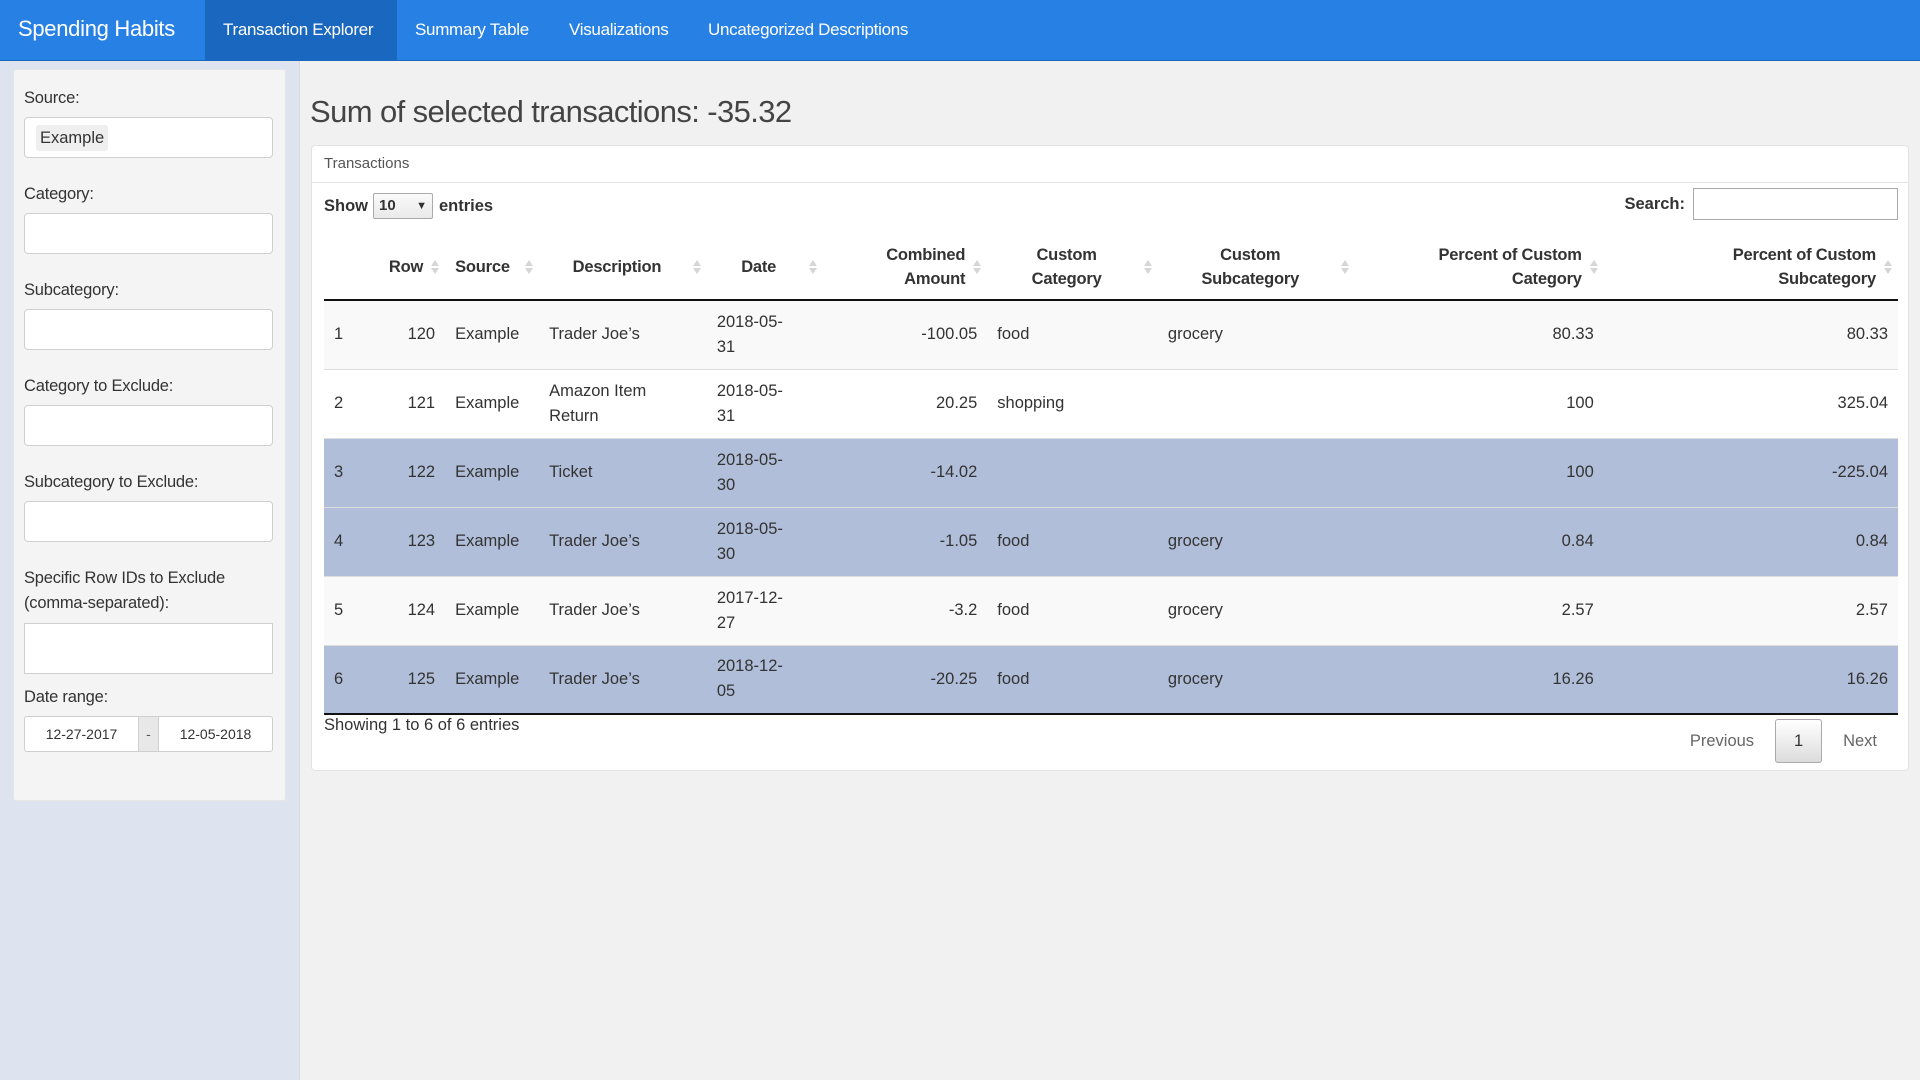 The image size is (1920, 1080). What do you see at coordinates (1479, 268) in the screenshot?
I see `col-header-percent-category: Percent of Custom Category` at bounding box center [1479, 268].